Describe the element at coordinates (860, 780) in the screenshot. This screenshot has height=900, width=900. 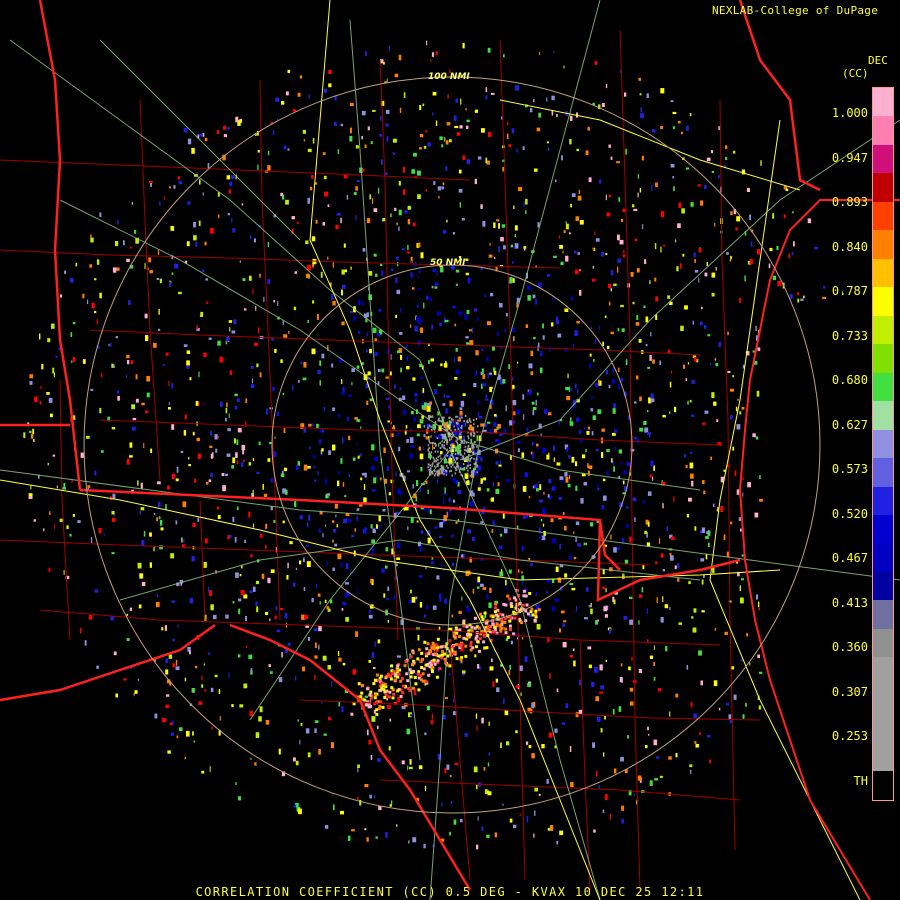
I see `color-scale-tick-label: TH` at that location.